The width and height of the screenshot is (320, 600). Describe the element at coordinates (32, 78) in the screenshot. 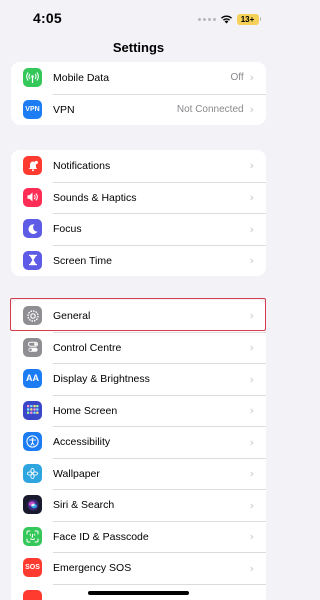

I see `antenna-icon` at that location.